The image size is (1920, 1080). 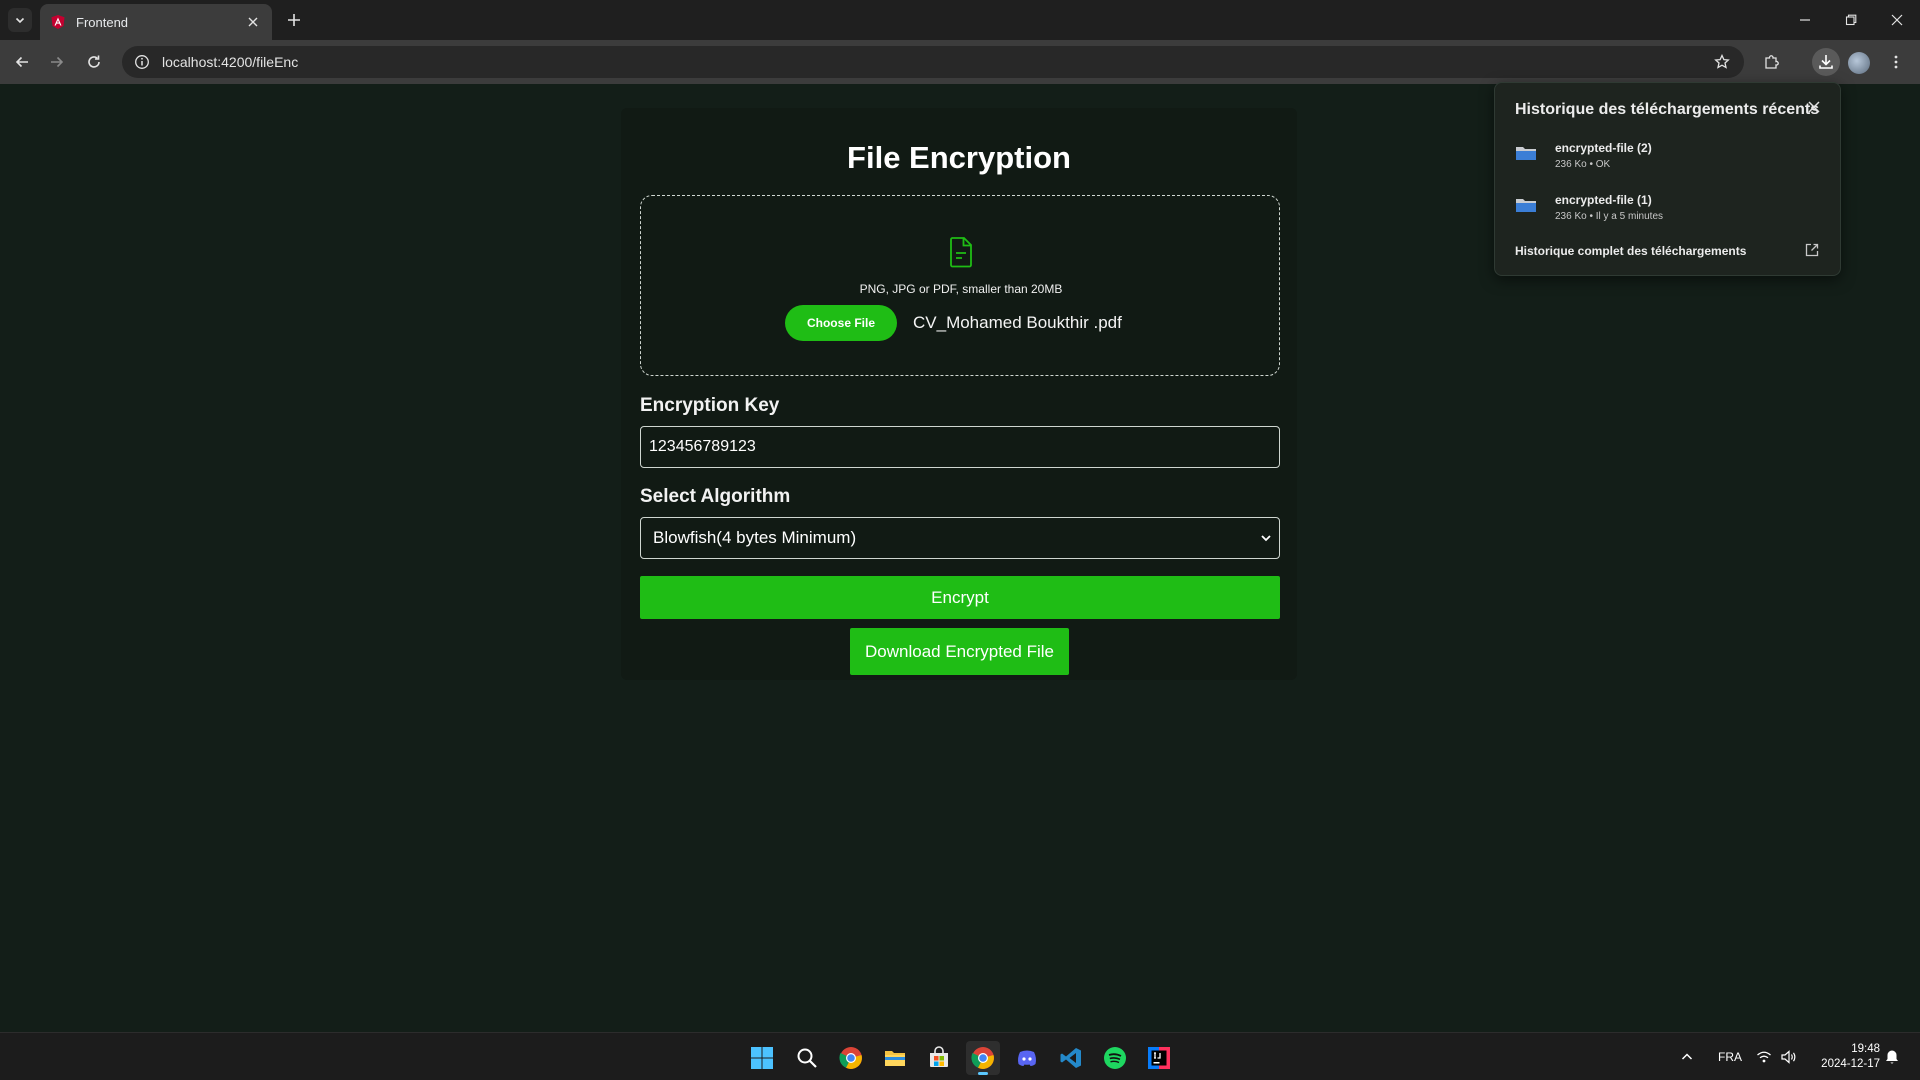 I want to click on puzzle-icon, so click(x=1772, y=62).